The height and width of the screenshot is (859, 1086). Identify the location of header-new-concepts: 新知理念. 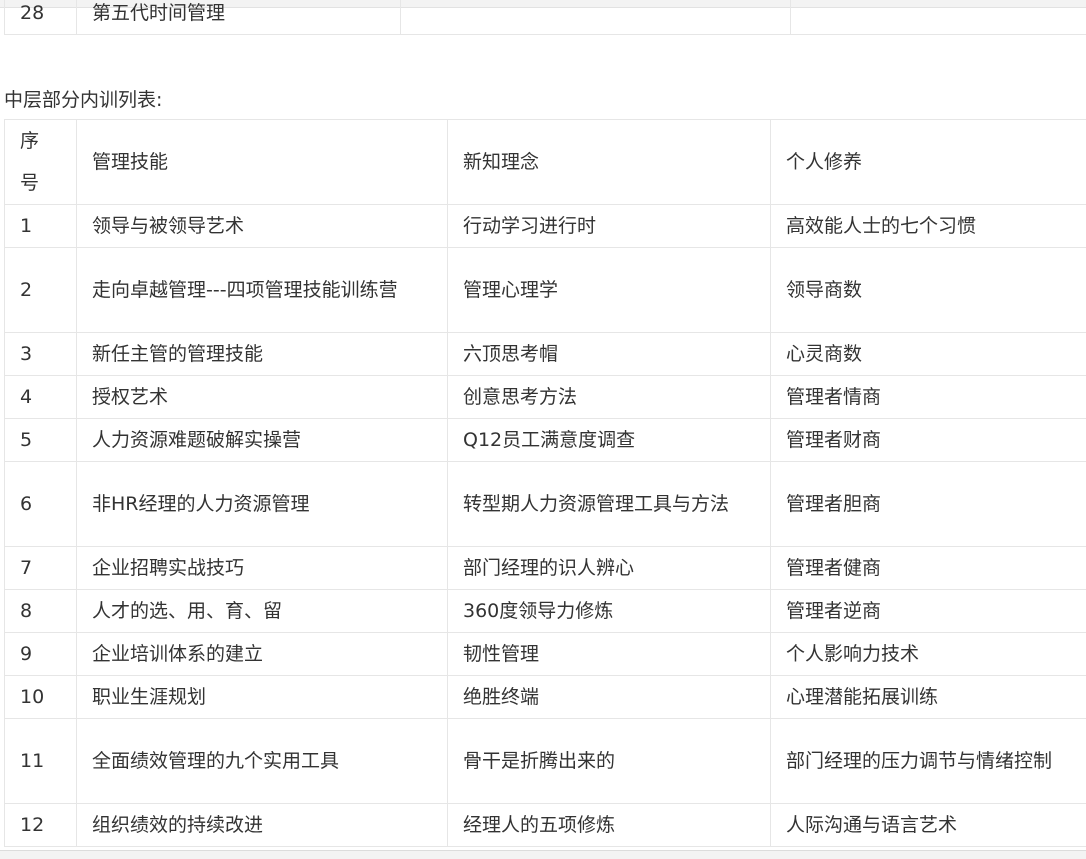
(609, 162).